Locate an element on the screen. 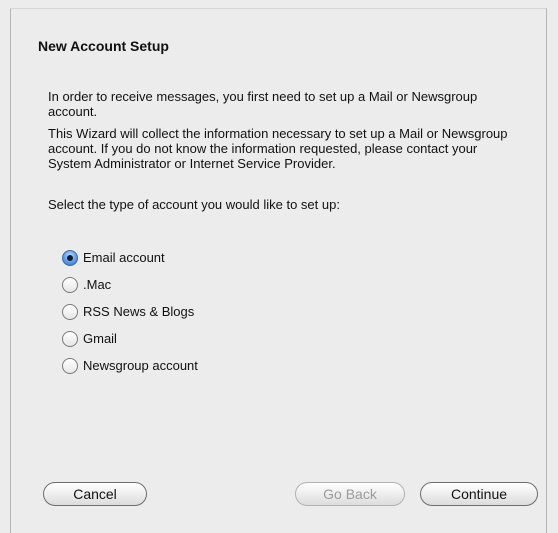  radio-button-newsgroup is located at coordinates (70, 365).